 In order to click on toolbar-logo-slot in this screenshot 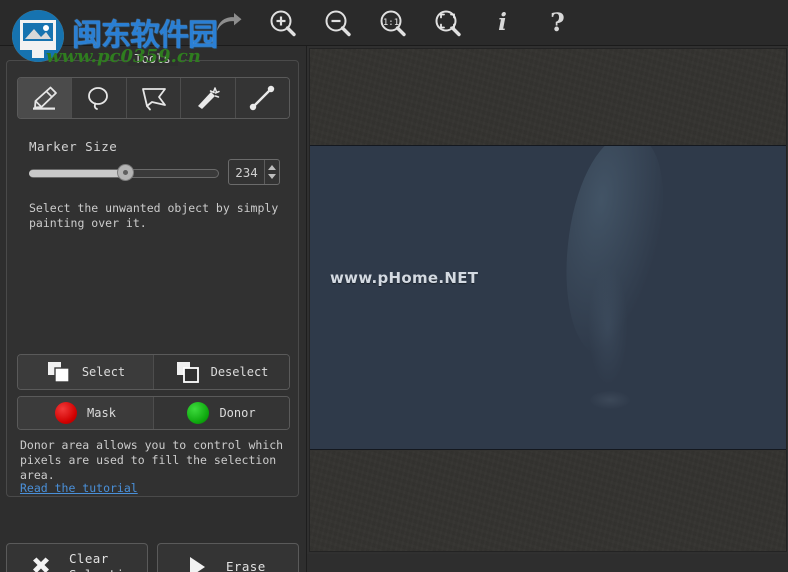, I will do `click(100, 23)`.